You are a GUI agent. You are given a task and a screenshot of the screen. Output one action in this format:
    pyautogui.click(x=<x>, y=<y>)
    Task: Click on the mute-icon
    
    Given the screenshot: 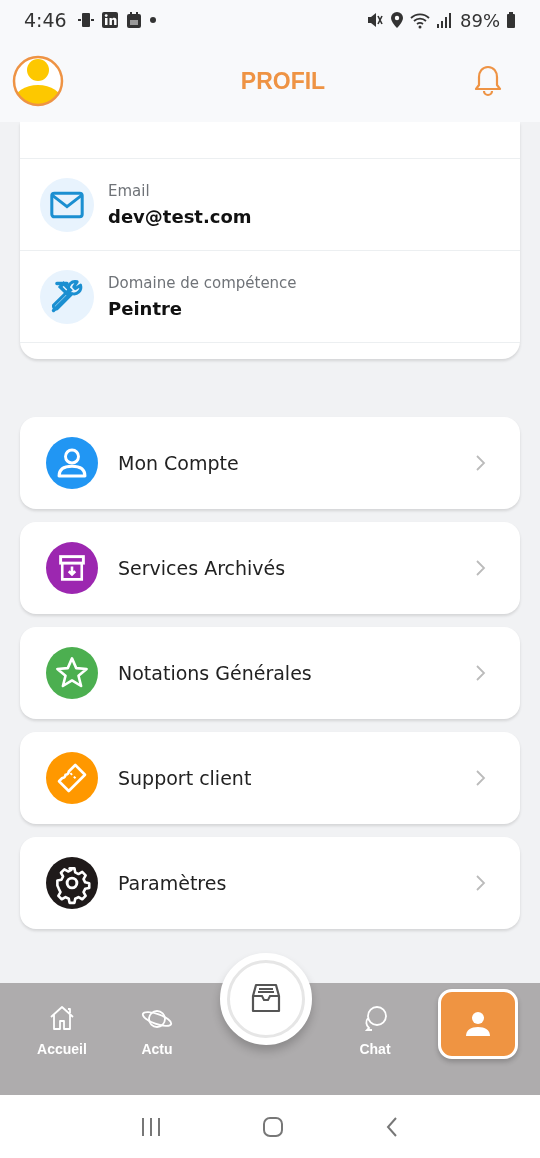 What is the action you would take?
    pyautogui.click(x=375, y=20)
    